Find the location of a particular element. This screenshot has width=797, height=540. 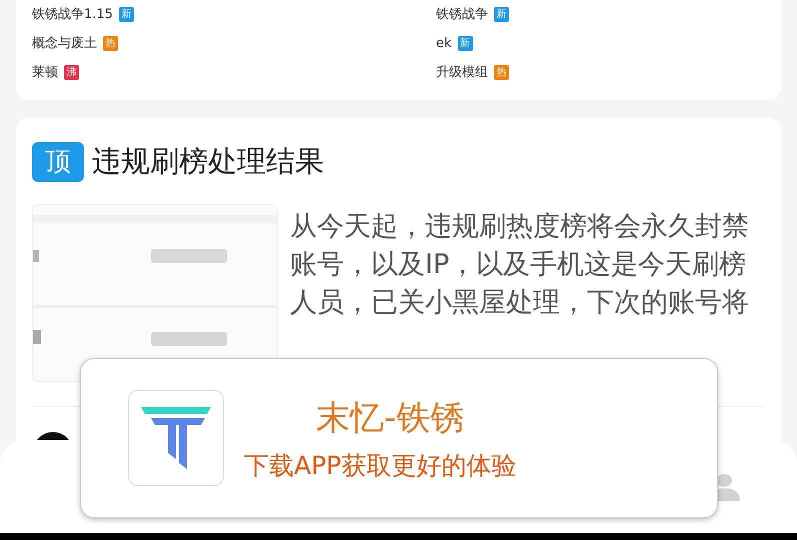

letter-t-logo-icon is located at coordinates (176, 438).